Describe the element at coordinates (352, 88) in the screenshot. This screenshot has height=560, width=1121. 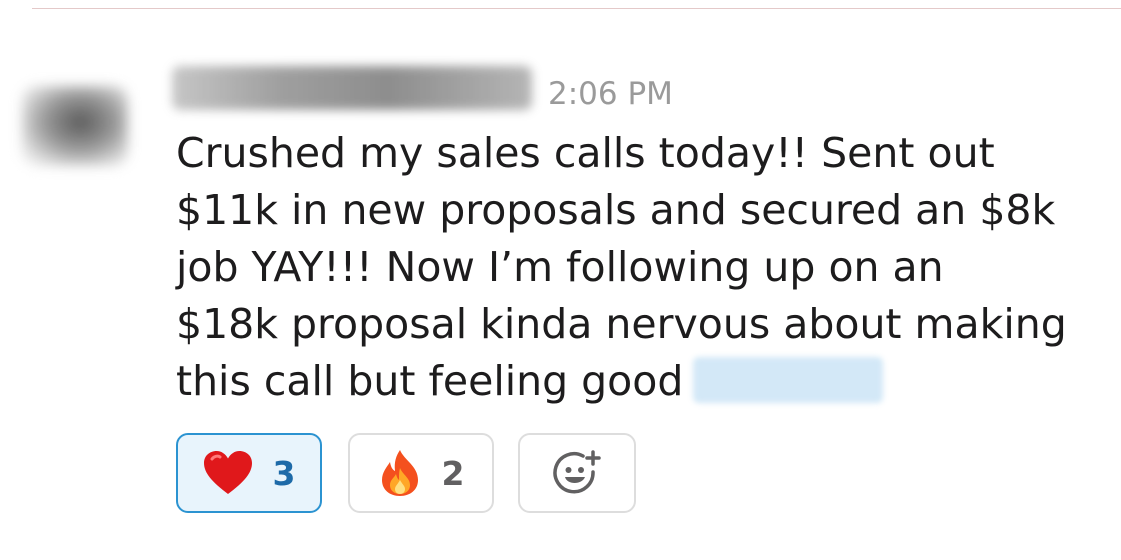
I see `sender-name-redacted` at that location.